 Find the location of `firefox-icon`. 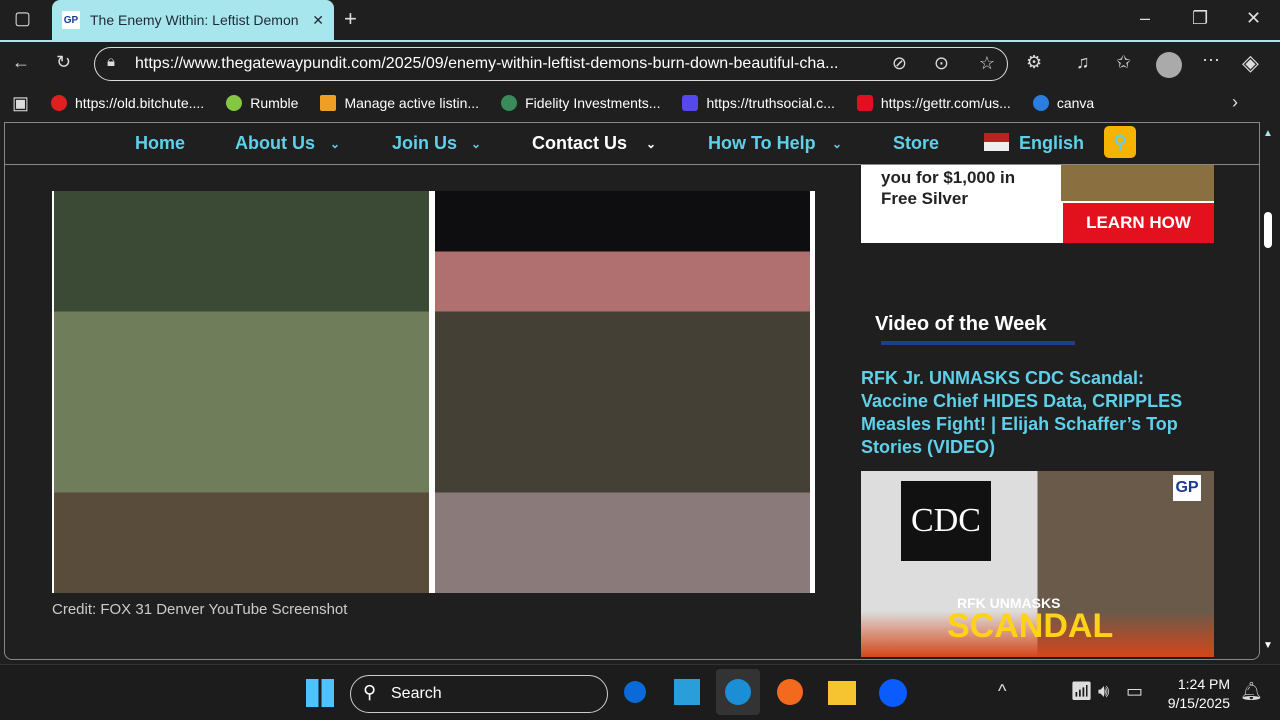

firefox-icon is located at coordinates (790, 692).